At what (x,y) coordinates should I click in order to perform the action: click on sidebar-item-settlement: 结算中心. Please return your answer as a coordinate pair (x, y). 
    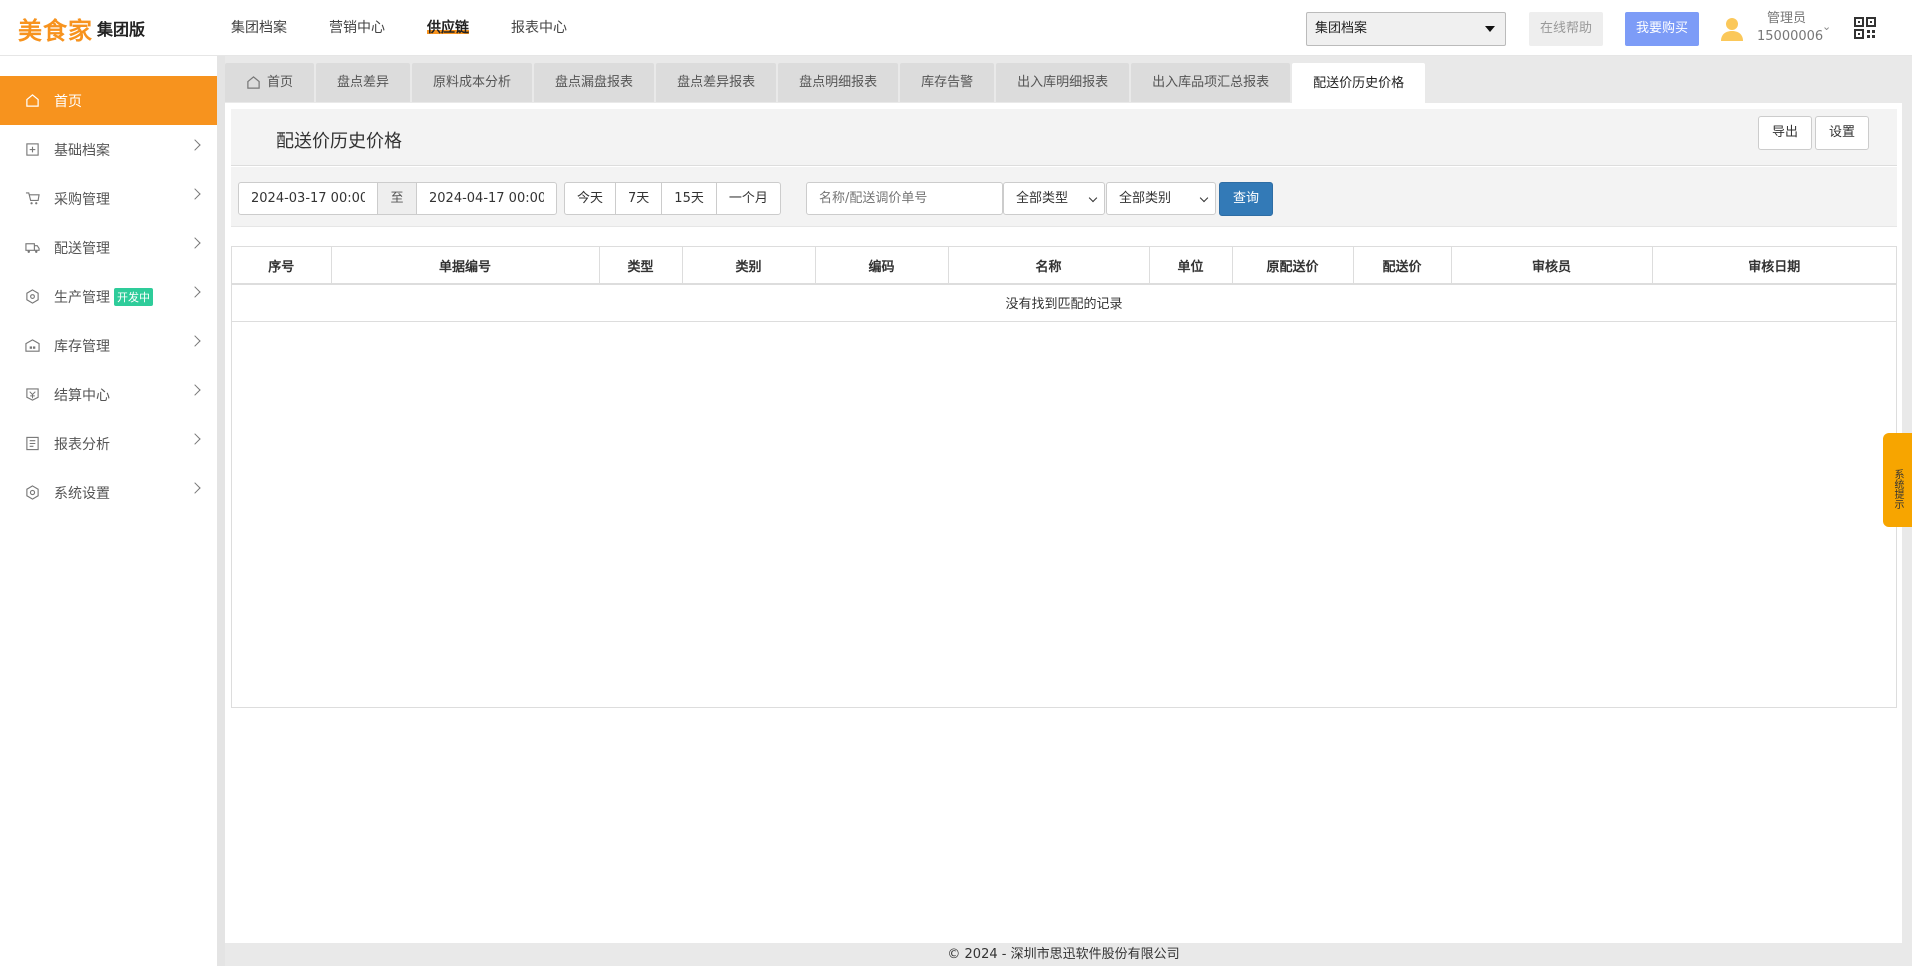
    Looking at the image, I should click on (108, 394).